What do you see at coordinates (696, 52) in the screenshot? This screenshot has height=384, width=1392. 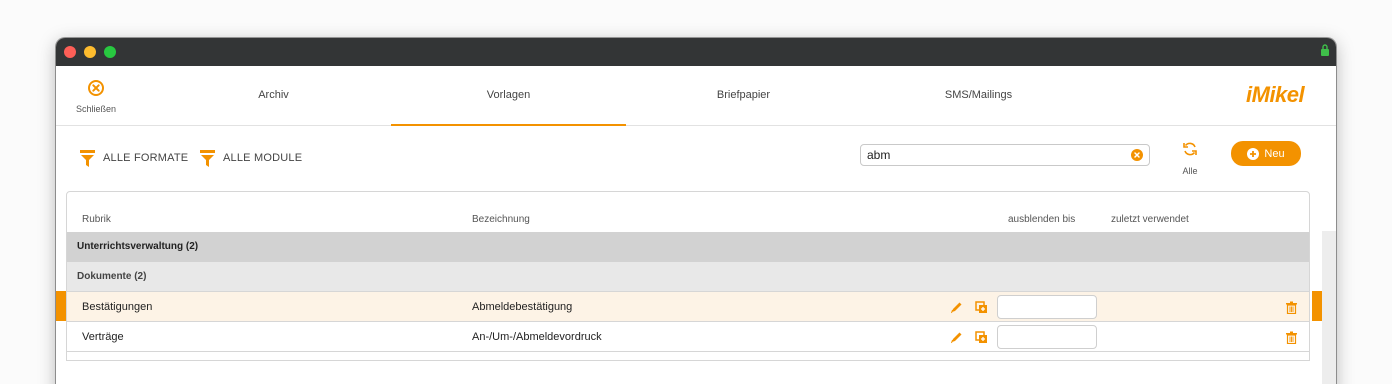 I see `title-bar` at bounding box center [696, 52].